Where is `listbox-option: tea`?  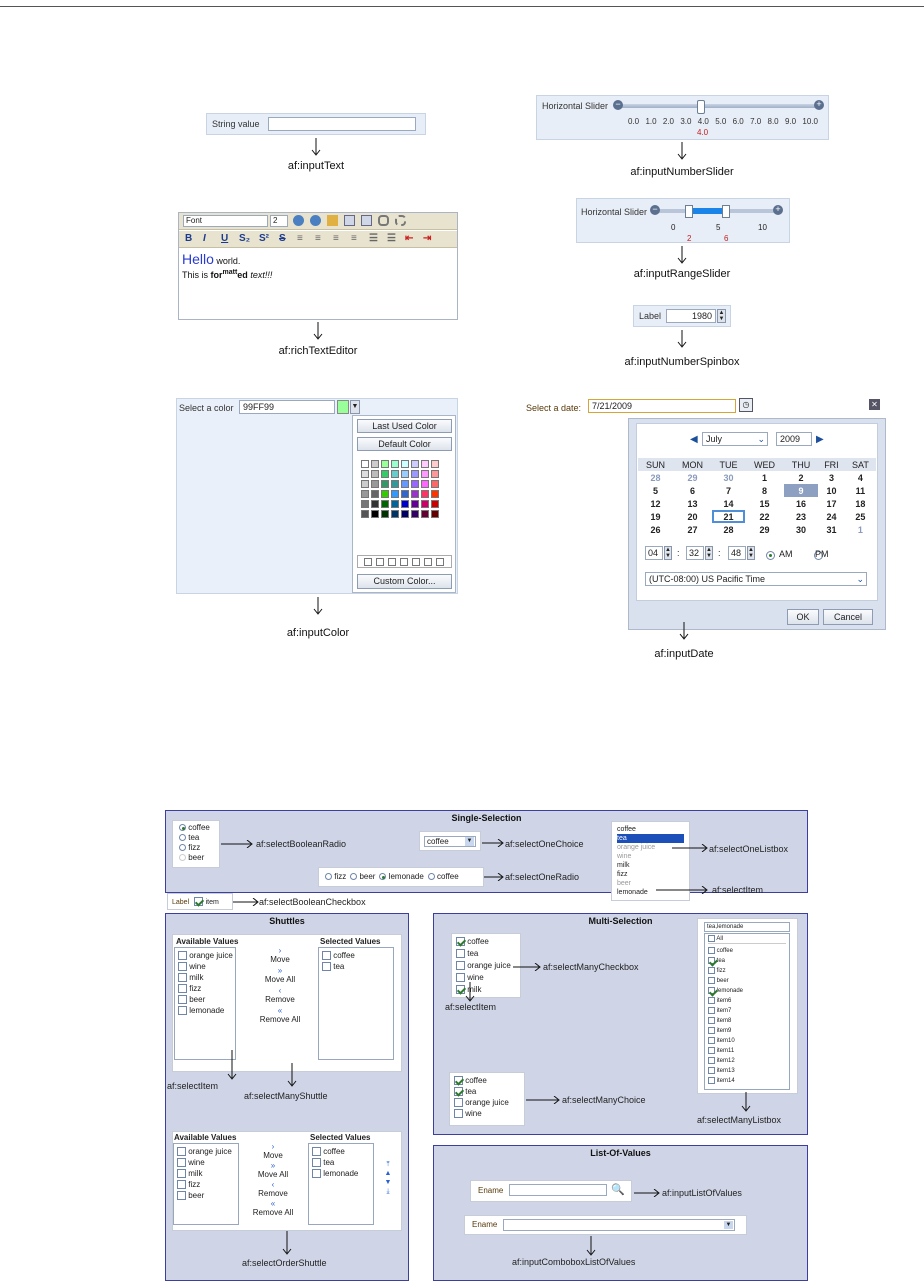 listbox-option: tea is located at coordinates (650, 838).